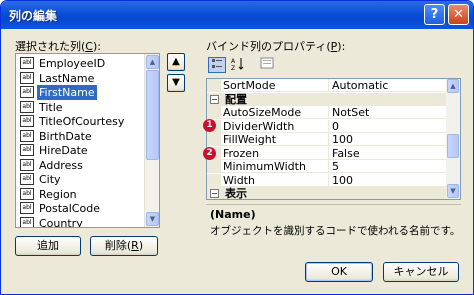 Image resolution: width=474 pixels, height=295 pixels. I want to click on list-item: abl EmployeeID, so click(81, 63).